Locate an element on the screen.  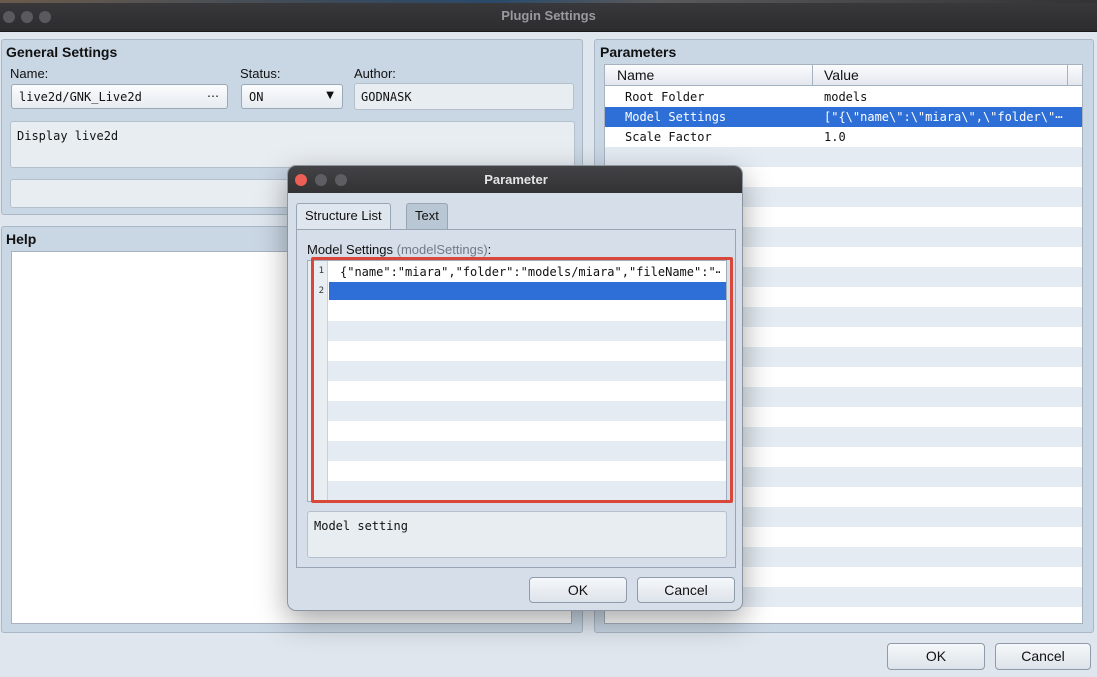
status-value: ON is located at coordinates (256, 97).